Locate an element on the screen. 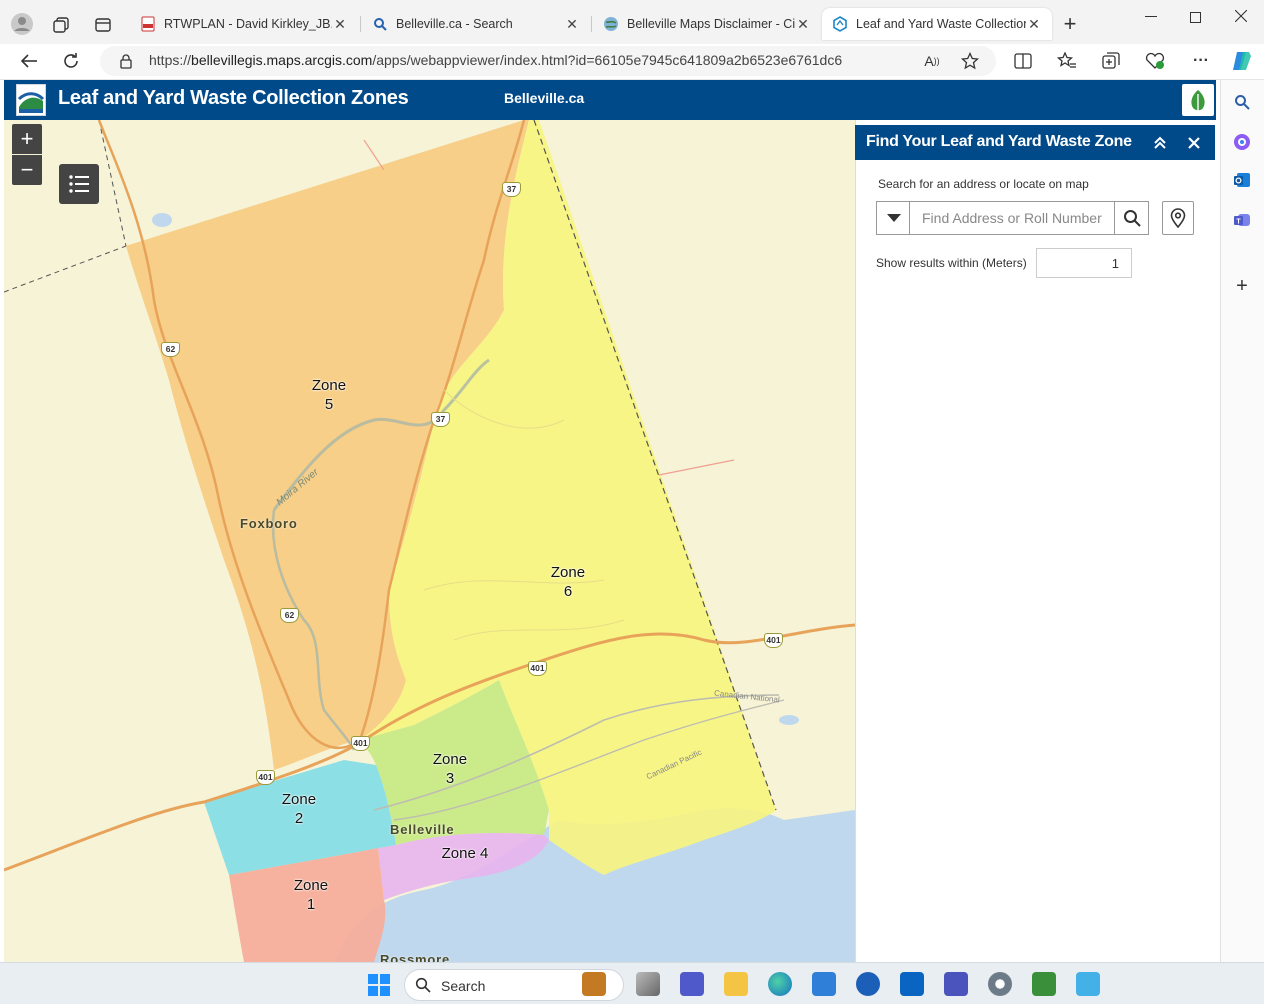 The image size is (1264, 1004). favorites-icon is located at coordinates (1067, 61).